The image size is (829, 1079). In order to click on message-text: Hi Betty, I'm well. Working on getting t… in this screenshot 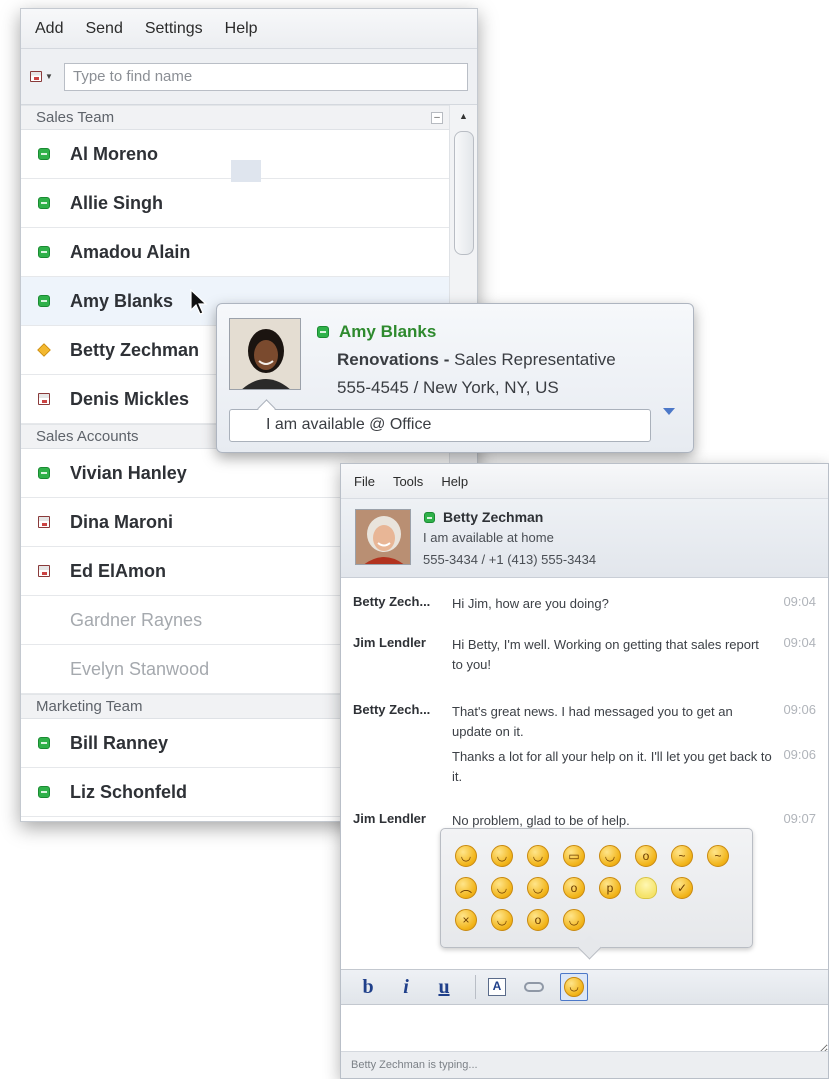, I will do `click(605, 654)`.